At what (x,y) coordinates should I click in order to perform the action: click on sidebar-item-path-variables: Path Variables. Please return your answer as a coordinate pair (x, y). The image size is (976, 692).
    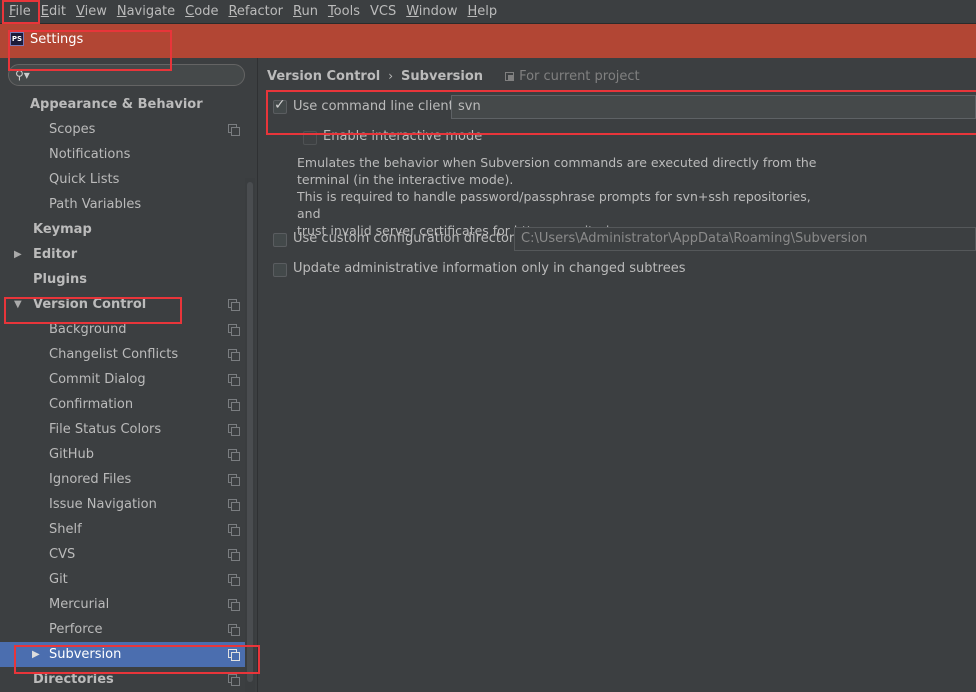
    Looking at the image, I should click on (122, 204).